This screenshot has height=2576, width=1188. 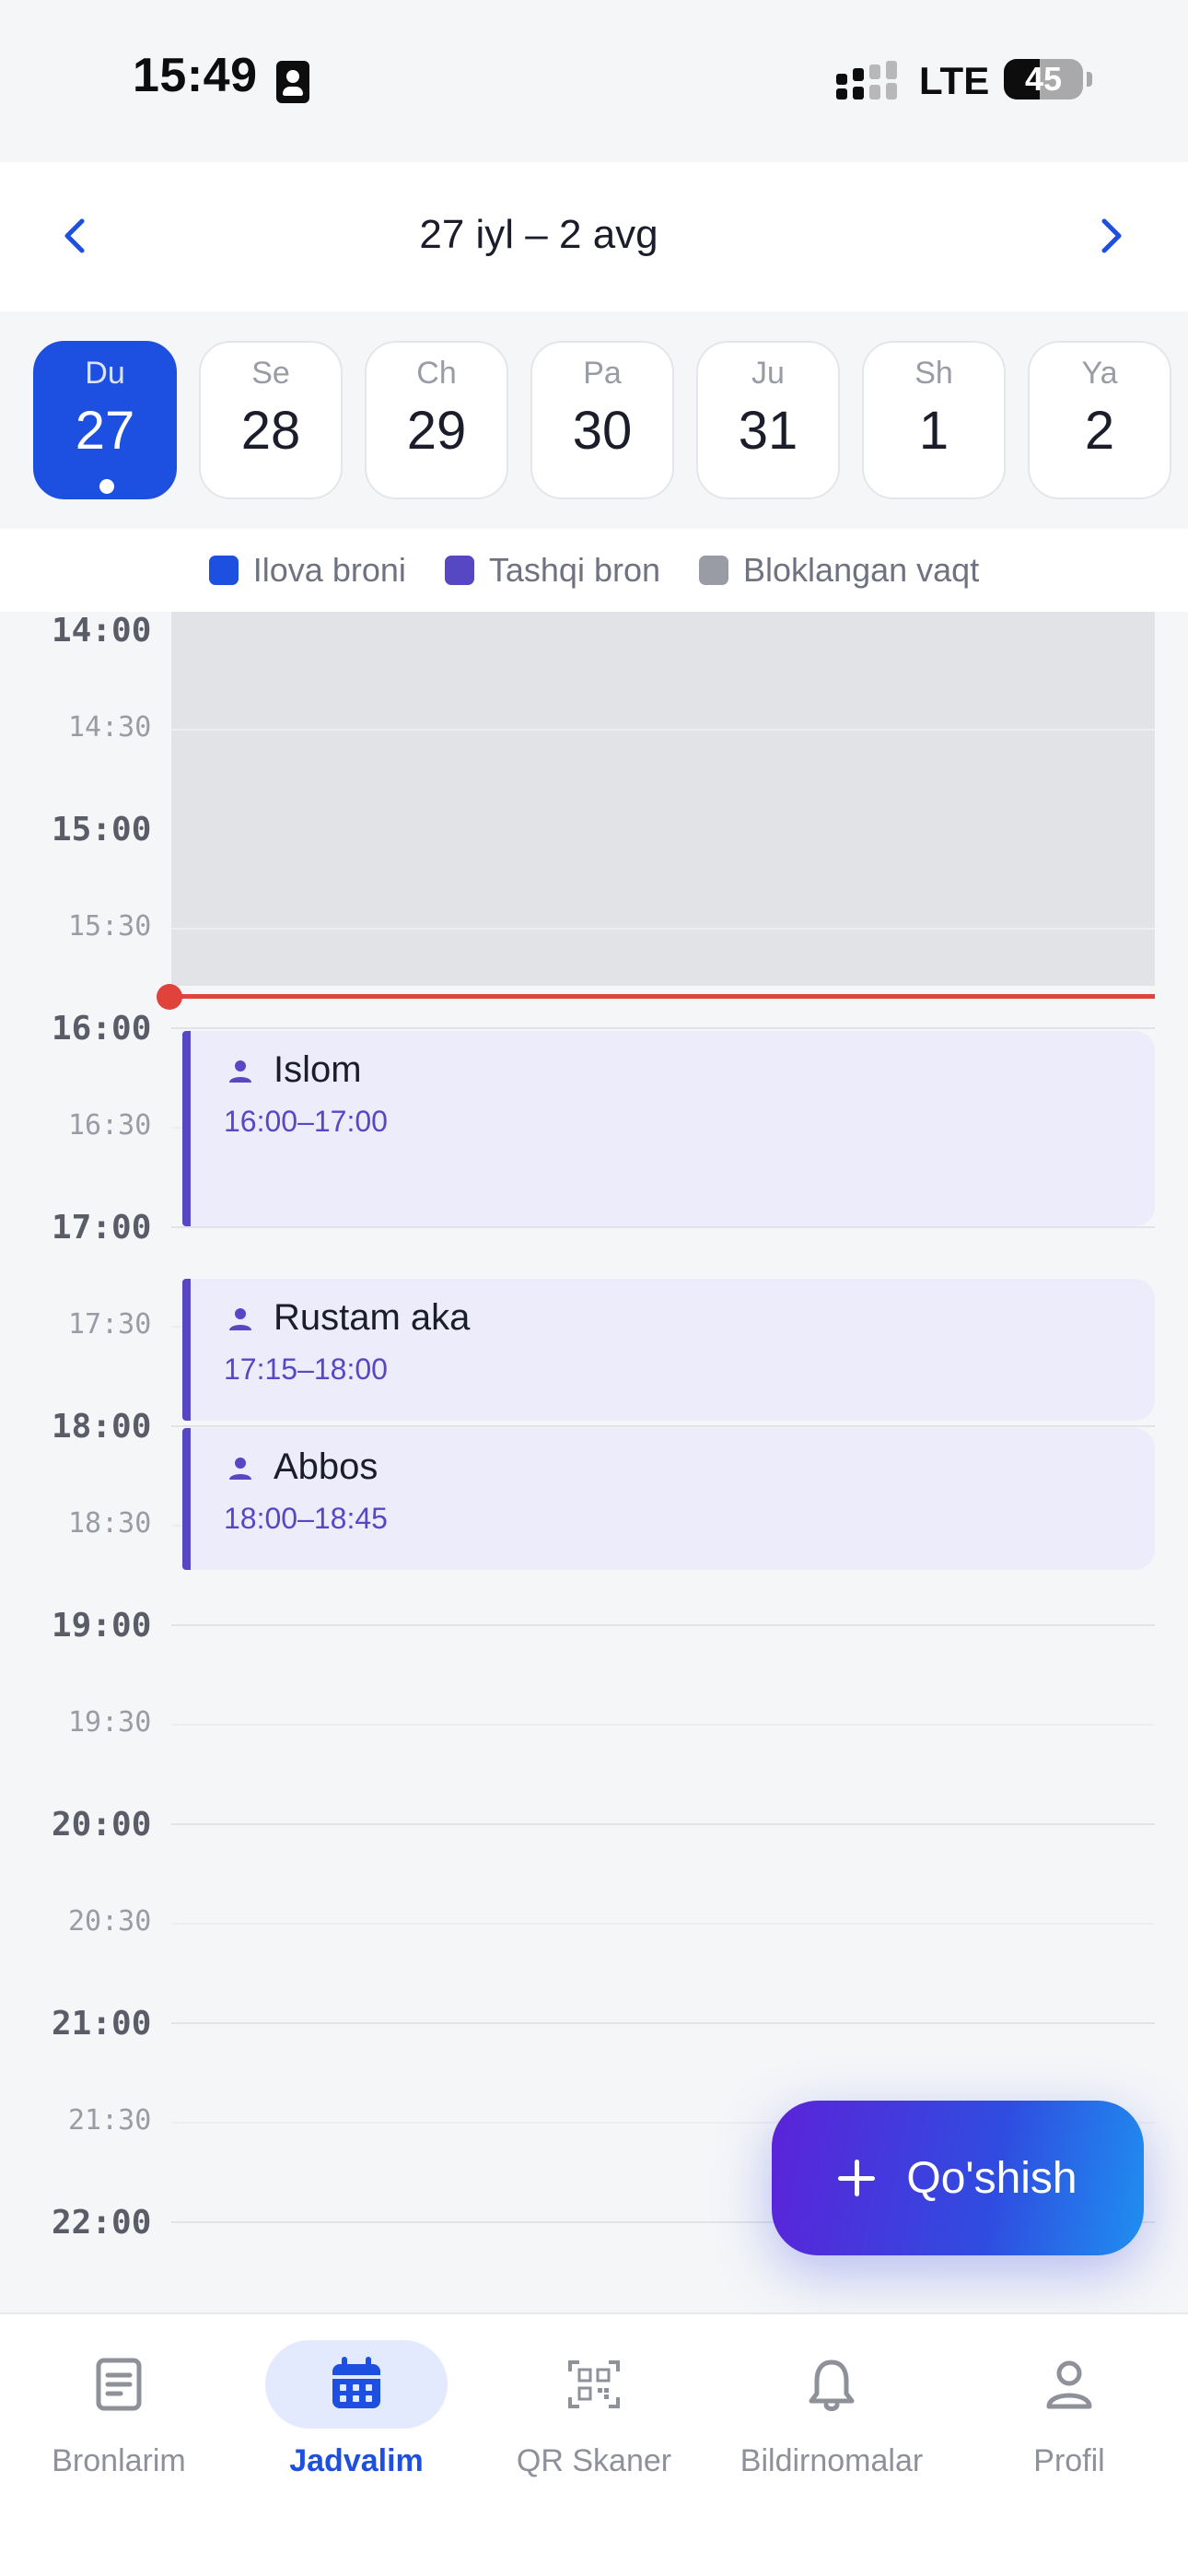 I want to click on nav-label: Bildirnomalar, so click(x=832, y=2460).